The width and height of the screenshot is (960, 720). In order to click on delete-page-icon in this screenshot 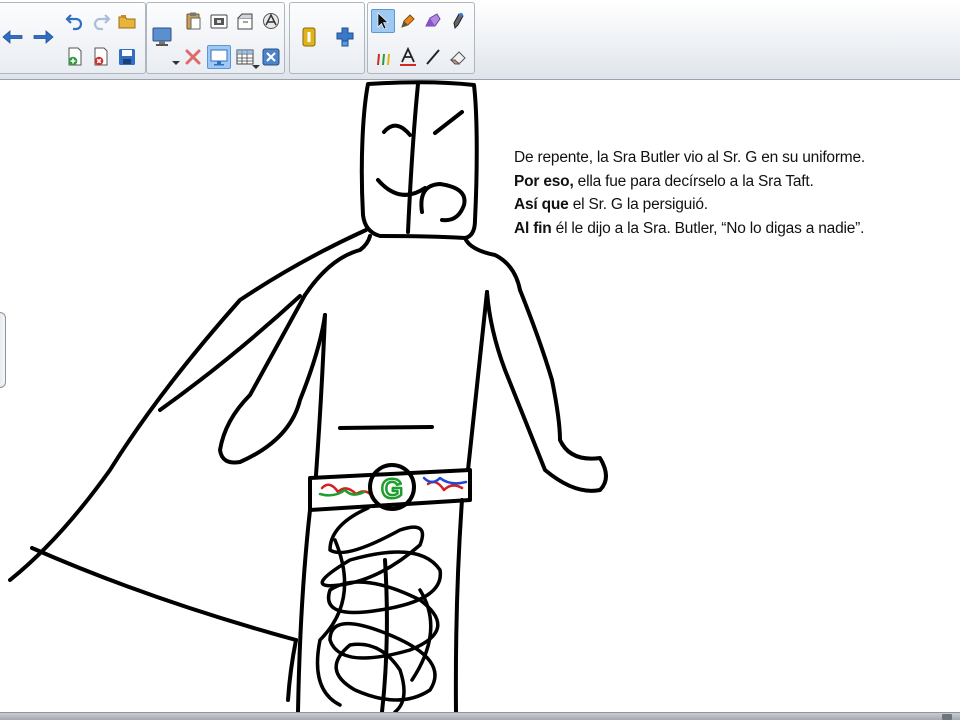, I will do `click(101, 57)`.